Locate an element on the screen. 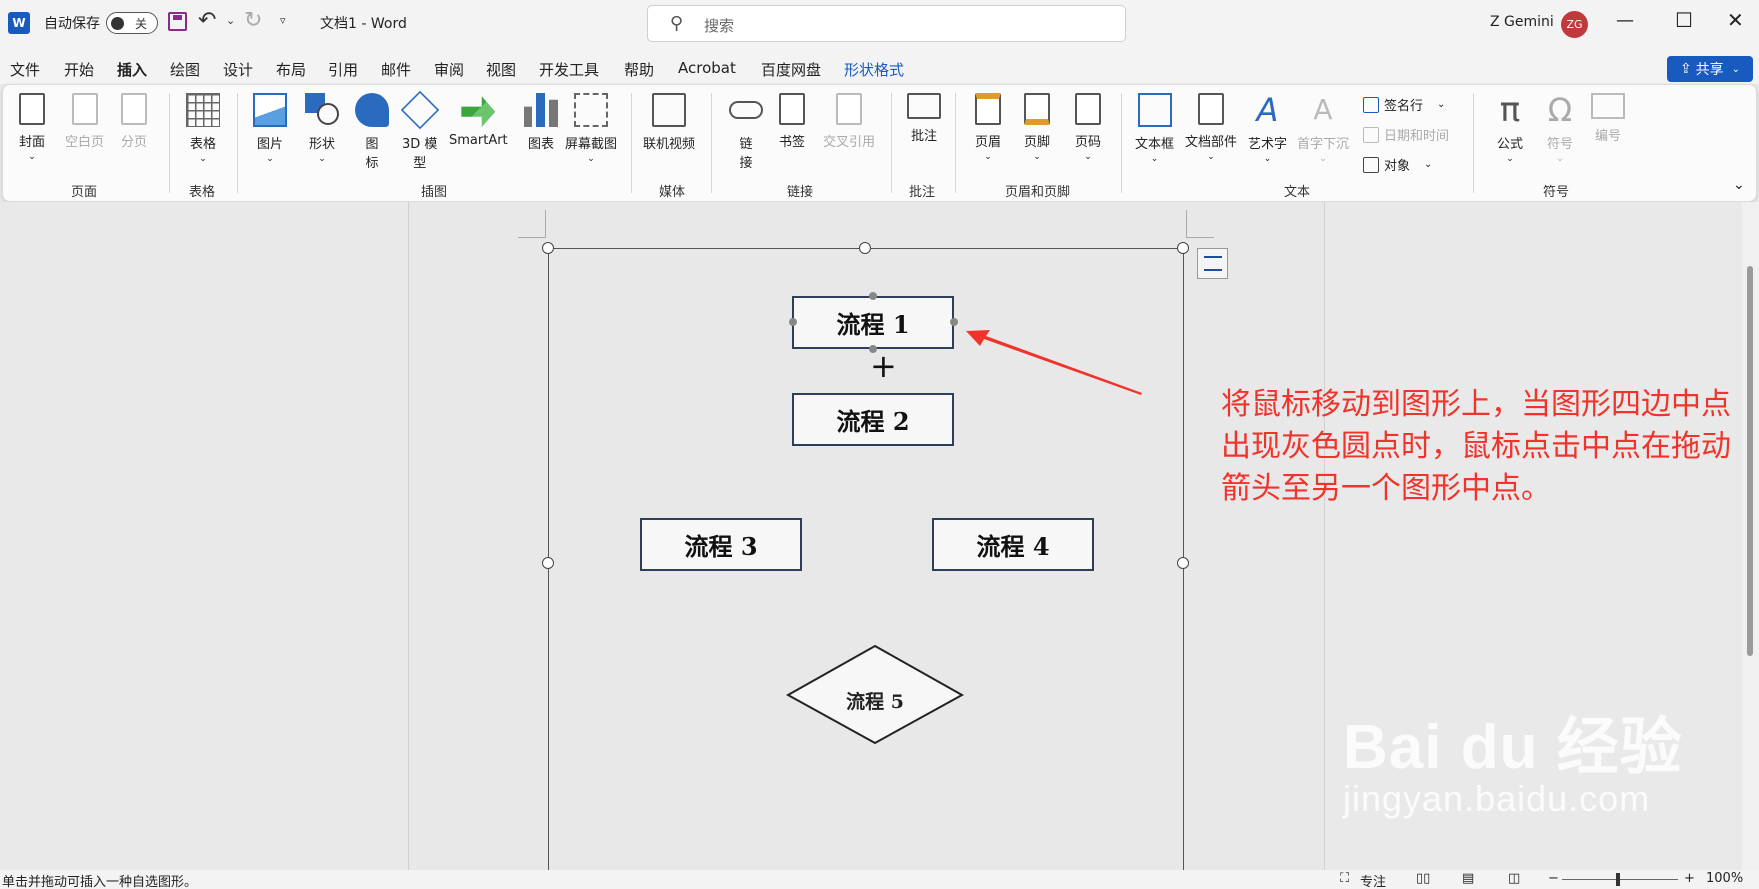 This screenshot has height=889, width=1759. vertical-scrollbar is located at coordinates (1750, 536).